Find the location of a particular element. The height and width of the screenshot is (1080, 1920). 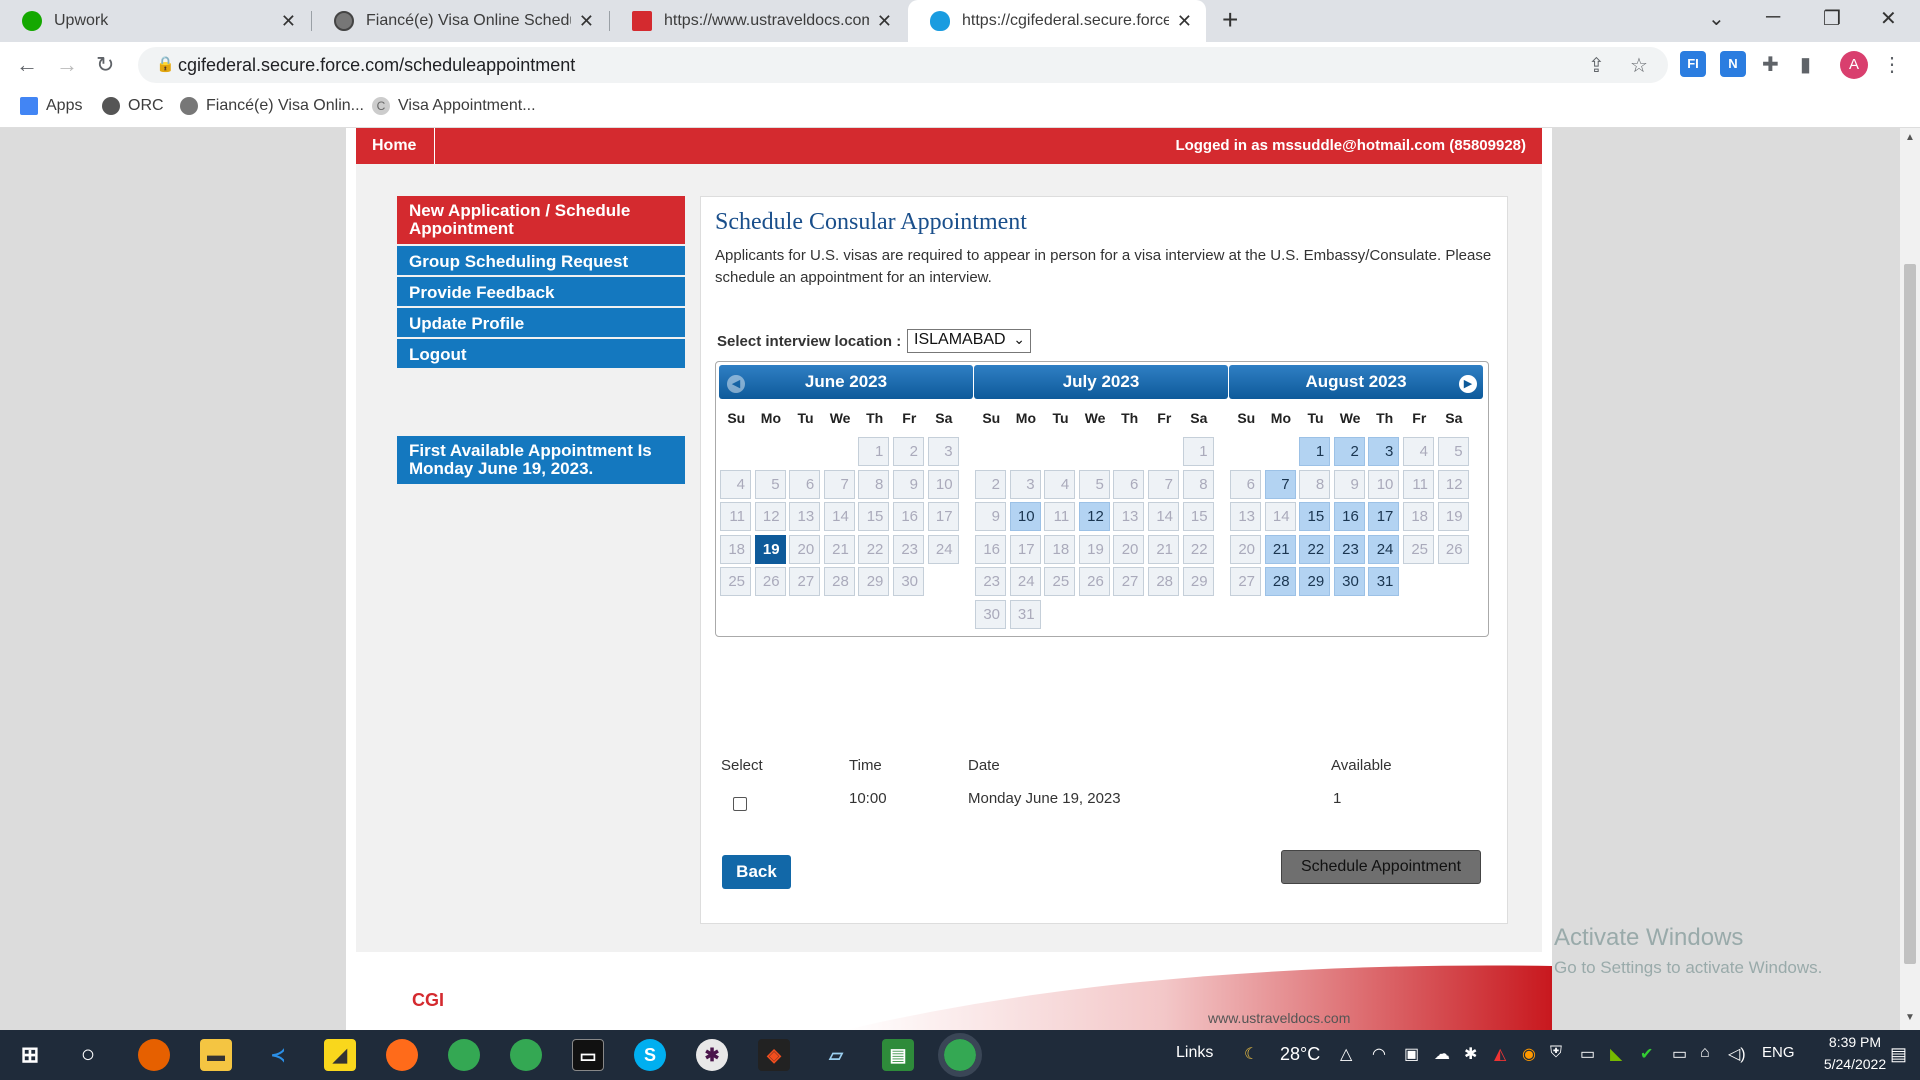

bookmark-orc: ORC is located at coordinates (133, 106).